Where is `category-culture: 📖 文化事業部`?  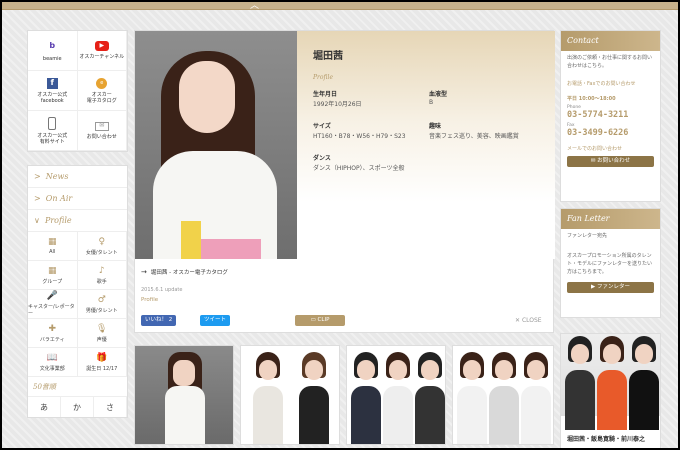 category-culture: 📖 文化事業部 is located at coordinates (53, 362).